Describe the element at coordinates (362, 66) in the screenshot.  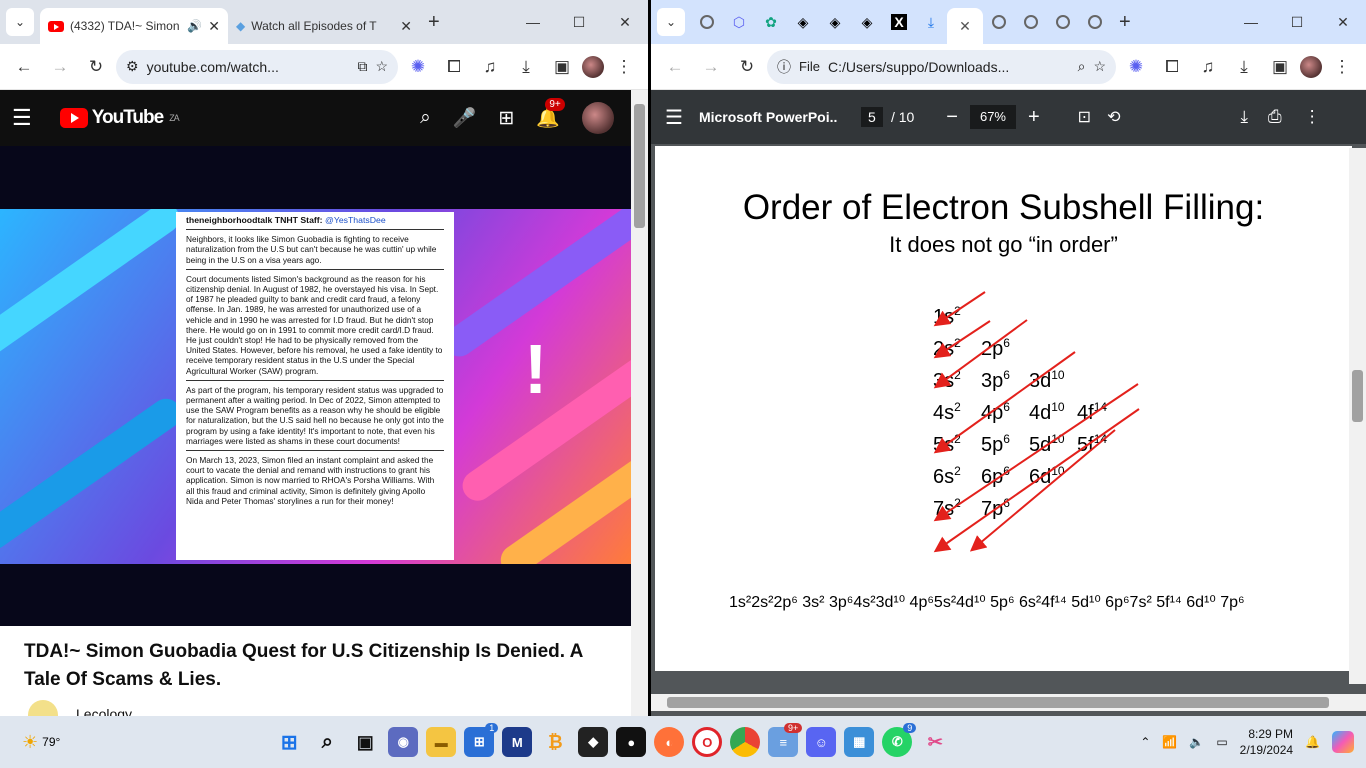
I see `cast-icon: ⧉` at that location.